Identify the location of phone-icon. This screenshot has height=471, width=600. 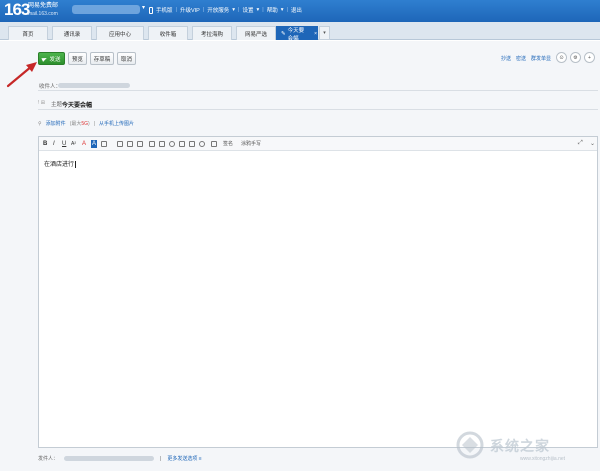
(151, 10).